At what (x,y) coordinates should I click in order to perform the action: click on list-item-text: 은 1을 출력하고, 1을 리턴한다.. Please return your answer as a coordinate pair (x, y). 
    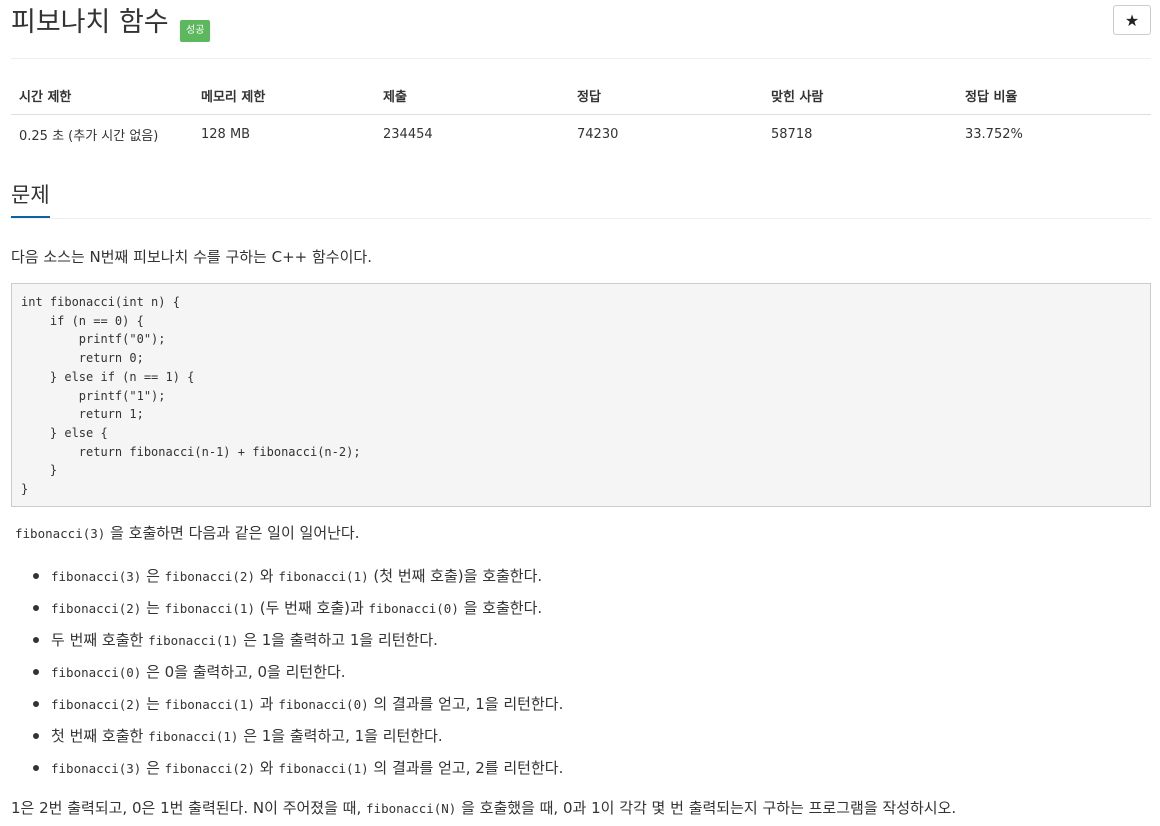
    Looking at the image, I should click on (340, 736).